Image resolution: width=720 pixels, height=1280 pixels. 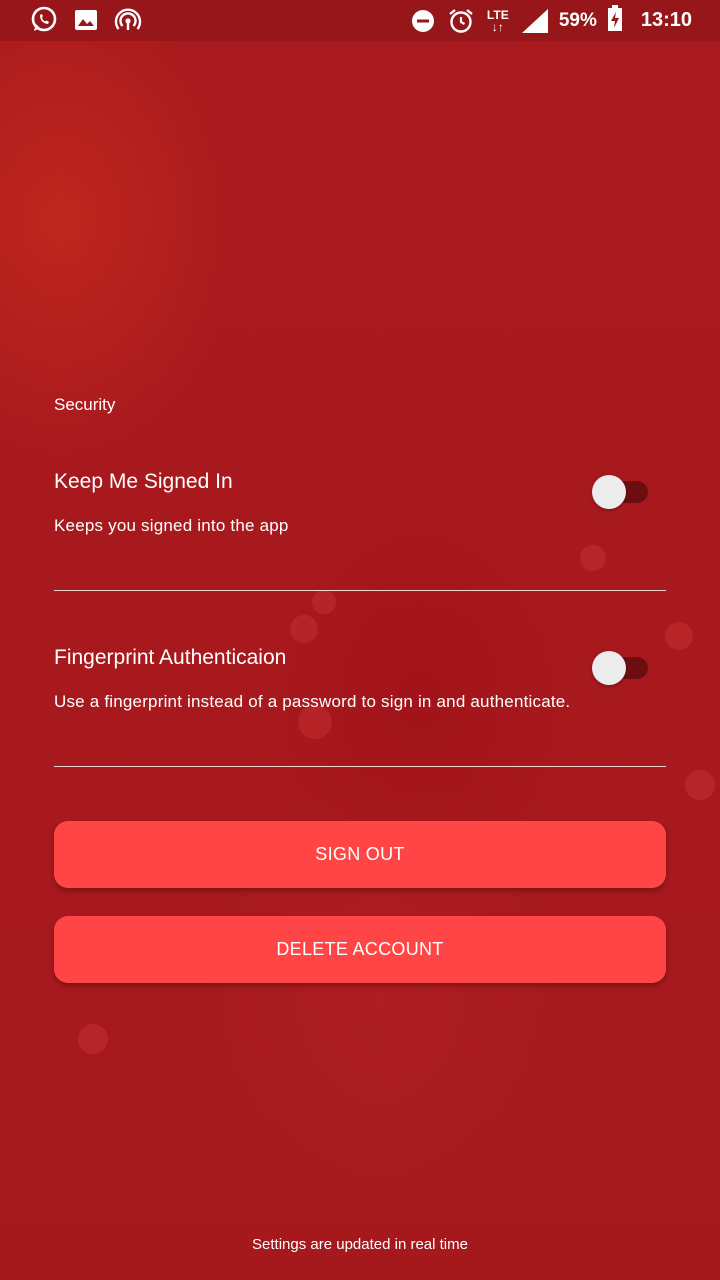 What do you see at coordinates (497, 20) in the screenshot?
I see `lte-icon: LTE ↓↑` at bounding box center [497, 20].